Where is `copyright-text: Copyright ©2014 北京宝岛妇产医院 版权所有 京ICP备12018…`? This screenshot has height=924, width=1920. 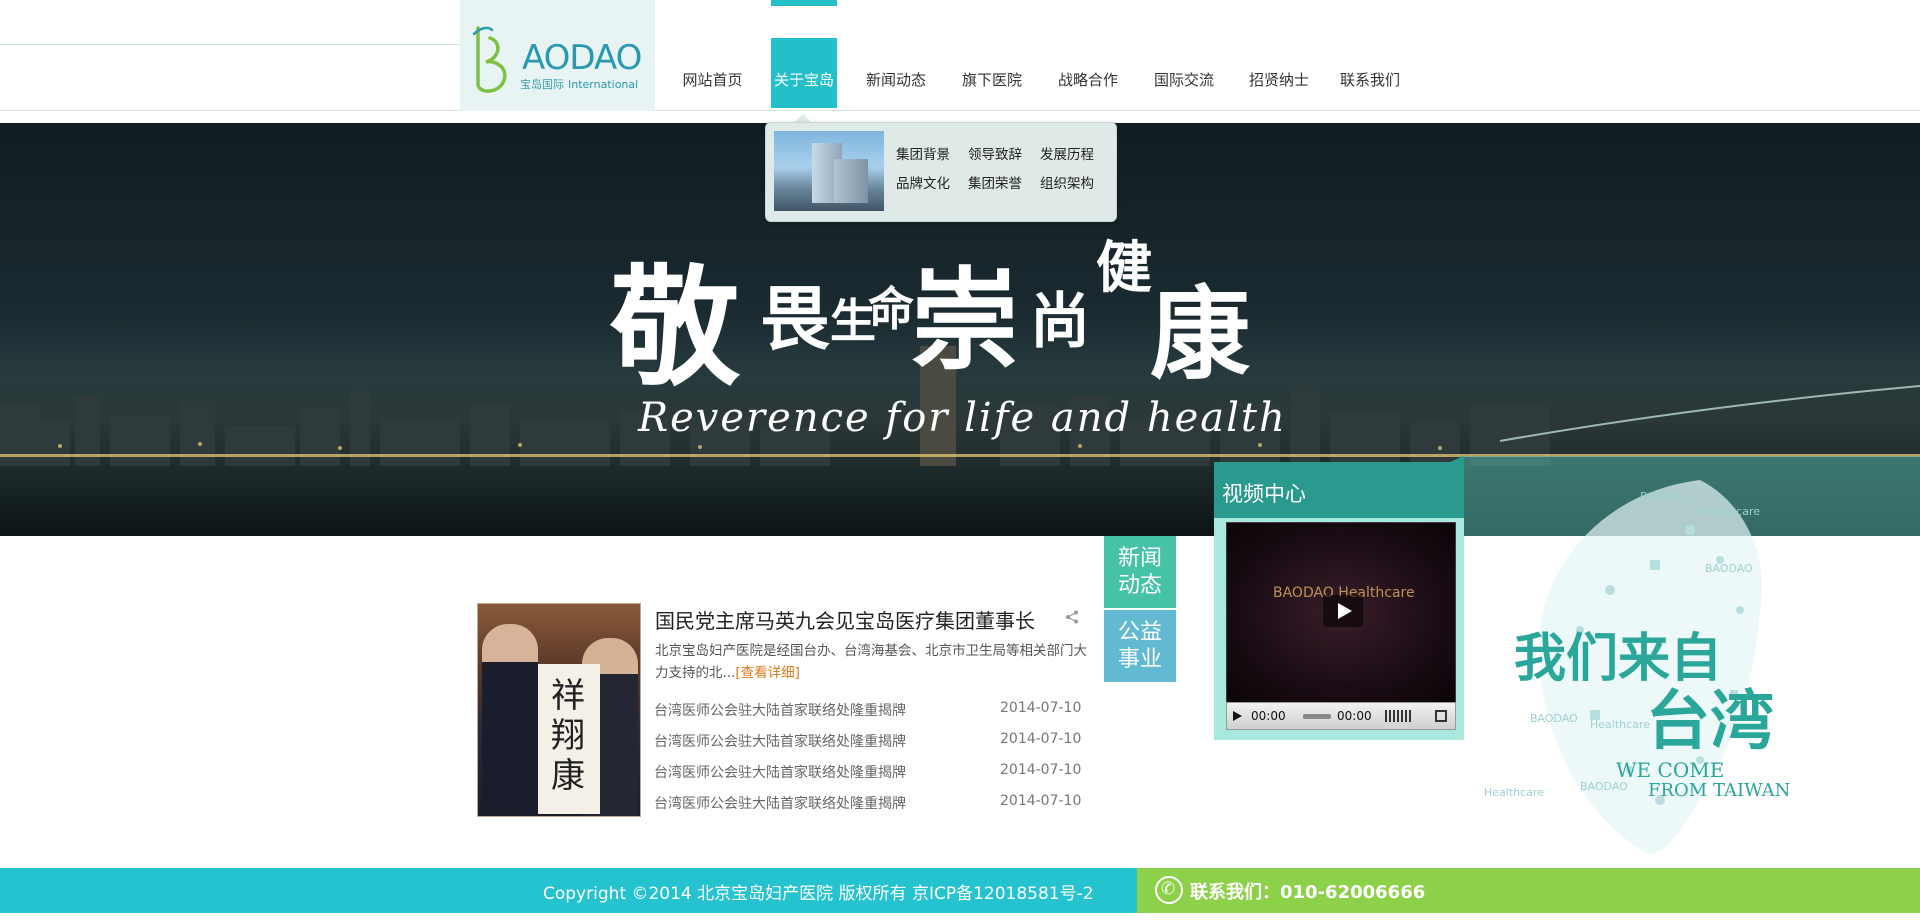 copyright-text: Copyright ©2014 北京宝岛妇产医院 版权所有 京ICP备12018… is located at coordinates (818, 894).